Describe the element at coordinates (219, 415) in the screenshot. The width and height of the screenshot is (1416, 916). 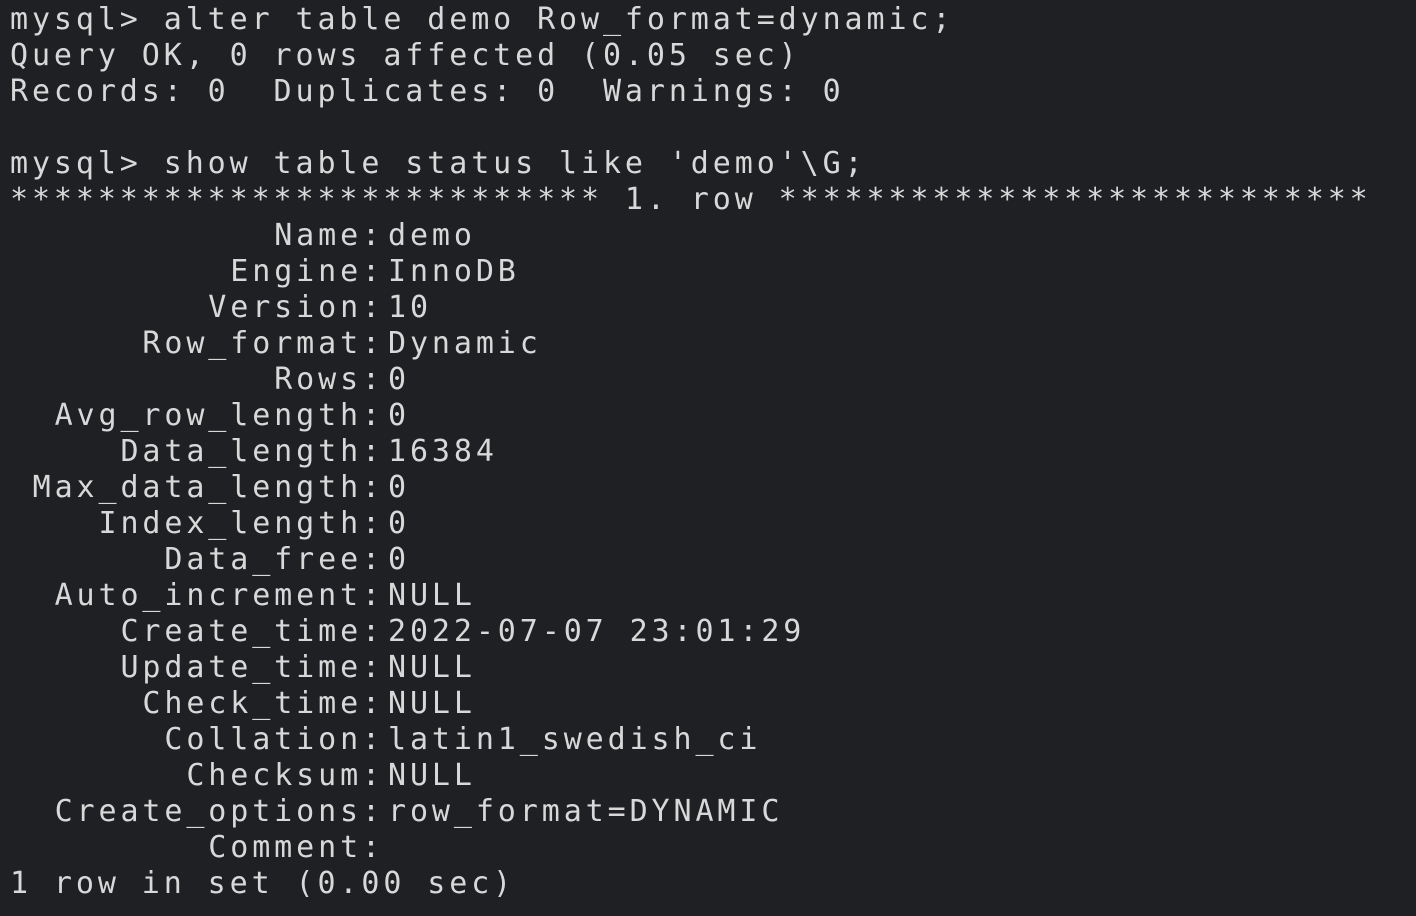
I see `field-label: Avg_row_length:` at that location.